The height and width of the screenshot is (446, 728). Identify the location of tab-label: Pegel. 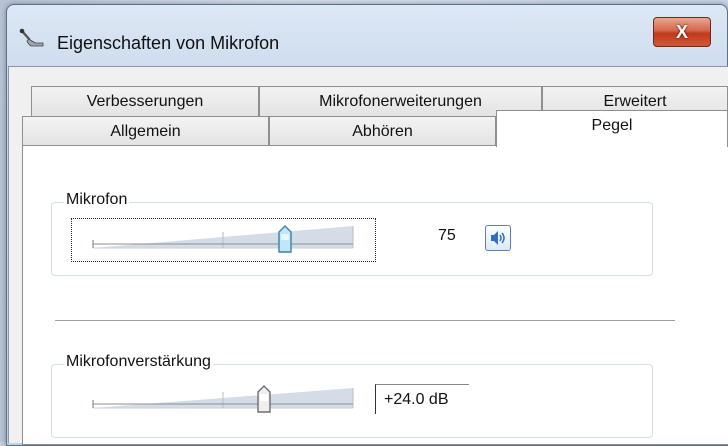
(612, 125).